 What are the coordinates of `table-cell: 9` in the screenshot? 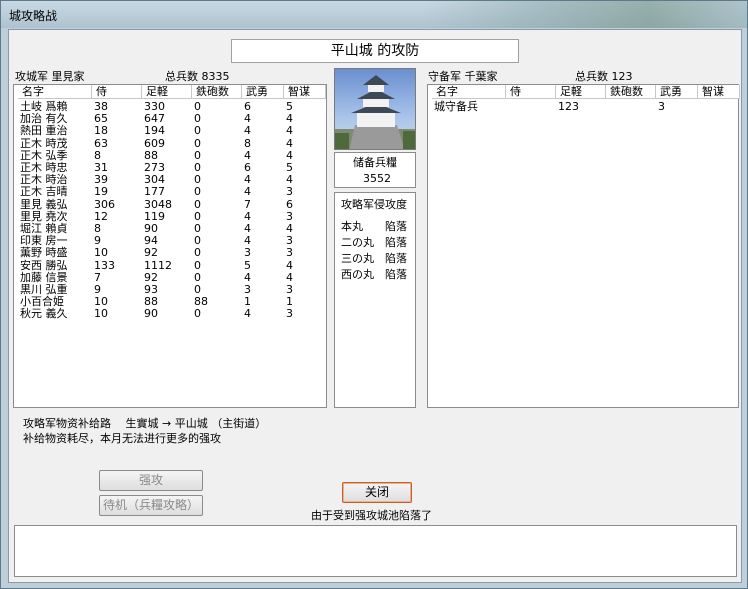 It's located at (97, 241).